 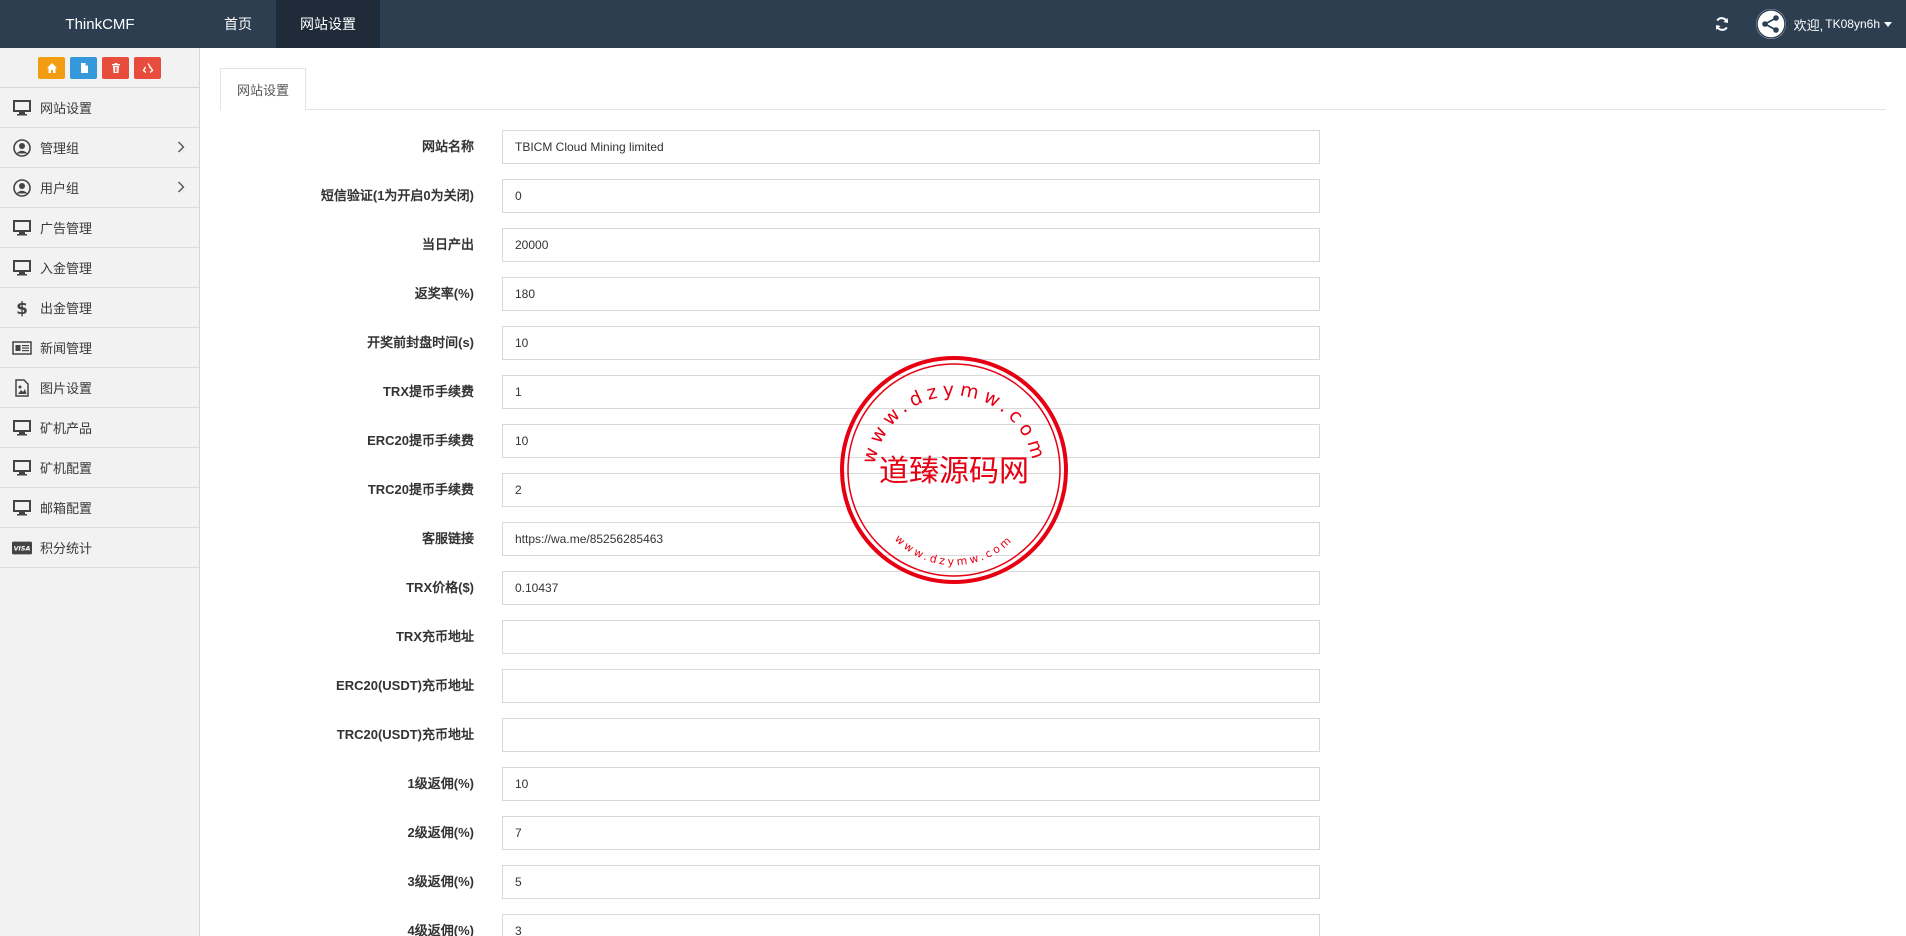 I want to click on form-row-trx-fee: TRX提币手续费, so click(x=1053, y=392).